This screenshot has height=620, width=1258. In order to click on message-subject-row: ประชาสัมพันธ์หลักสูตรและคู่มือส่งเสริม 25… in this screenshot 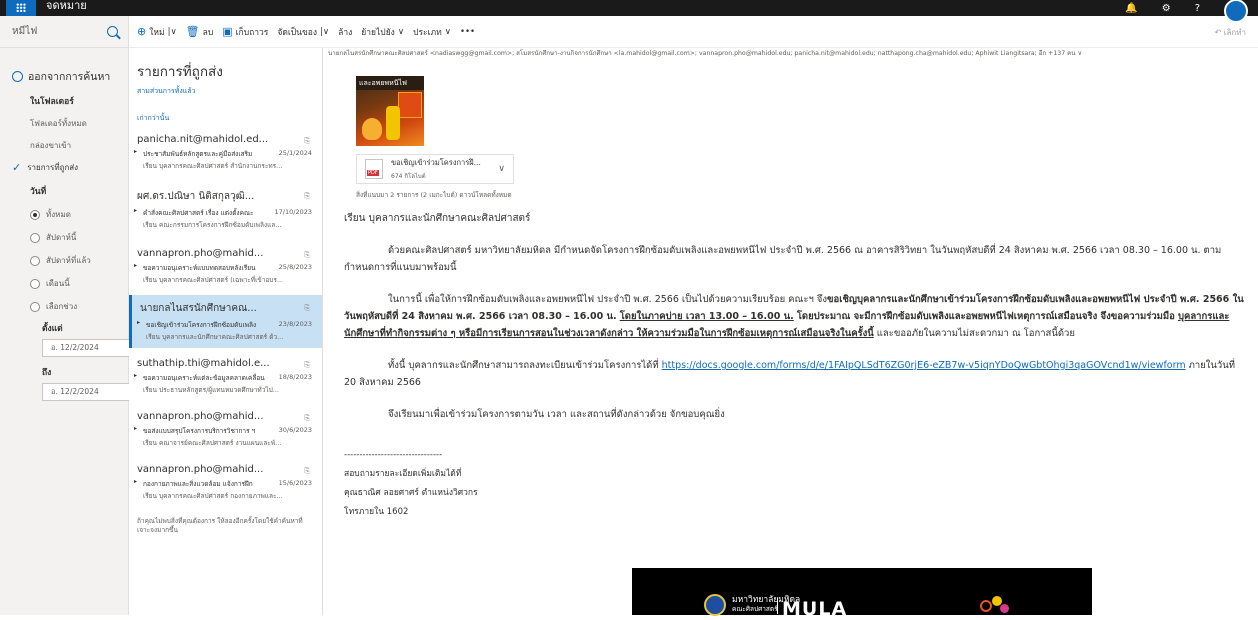, I will do `click(223, 153)`.